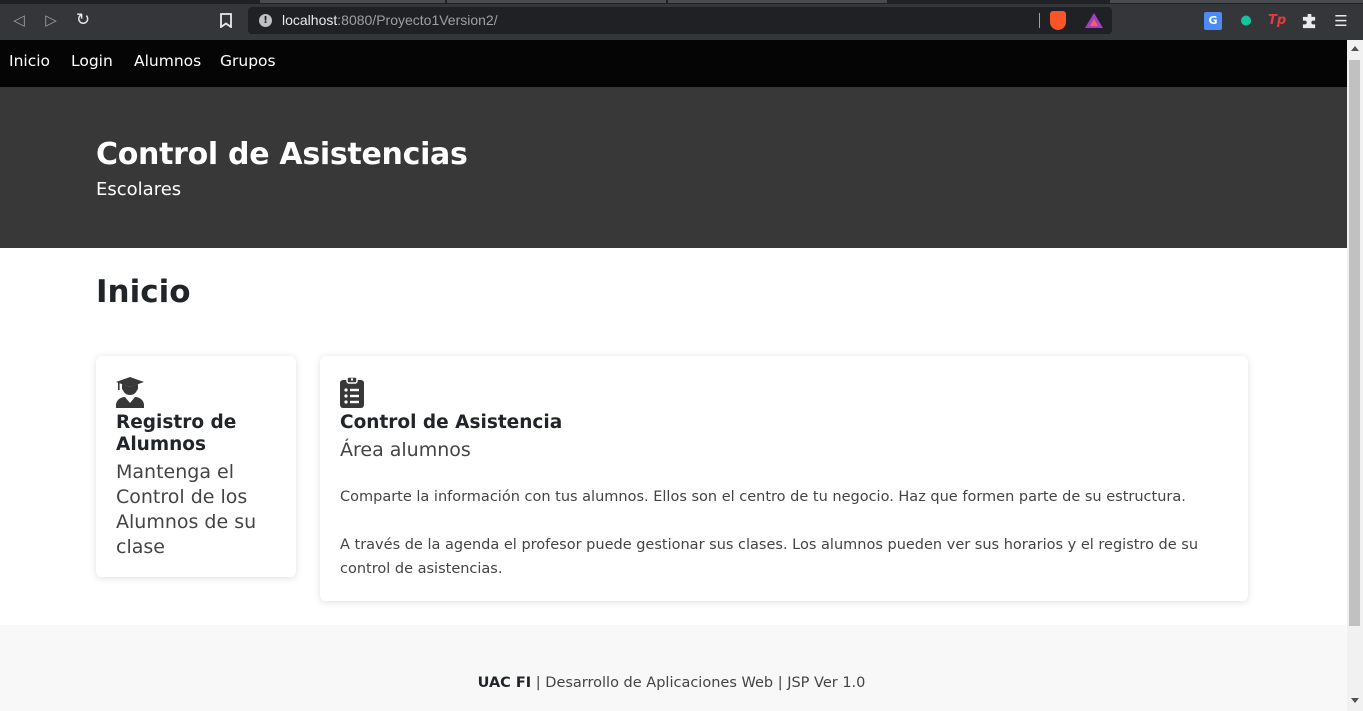  Describe the element at coordinates (1246, 21) in the screenshot. I see `grammarly-icon: ●` at that location.